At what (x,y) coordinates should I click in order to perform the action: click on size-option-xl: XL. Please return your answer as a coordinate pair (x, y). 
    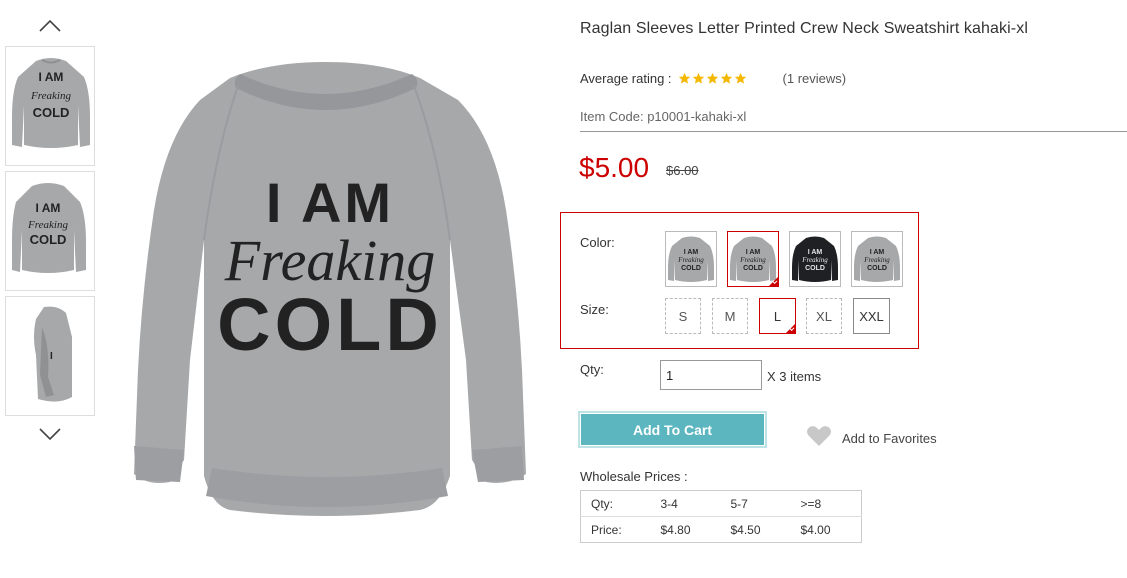
    Looking at the image, I should click on (824, 316).